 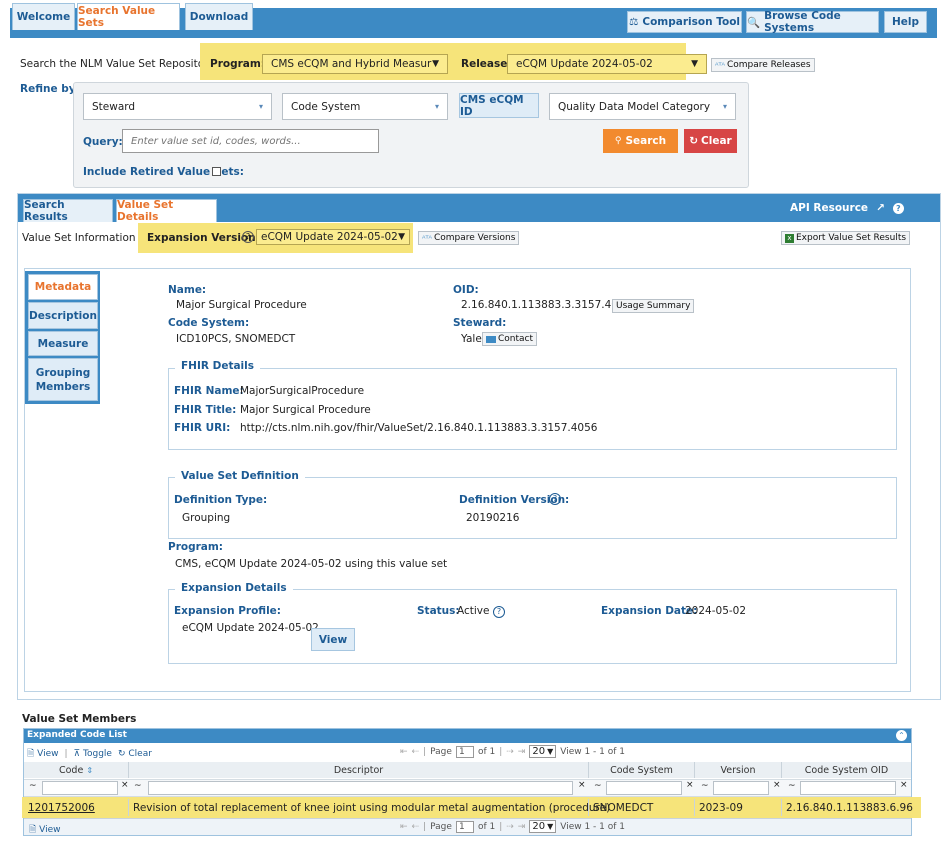 I want to click on row-code: 1201752006, so click(x=76, y=807).